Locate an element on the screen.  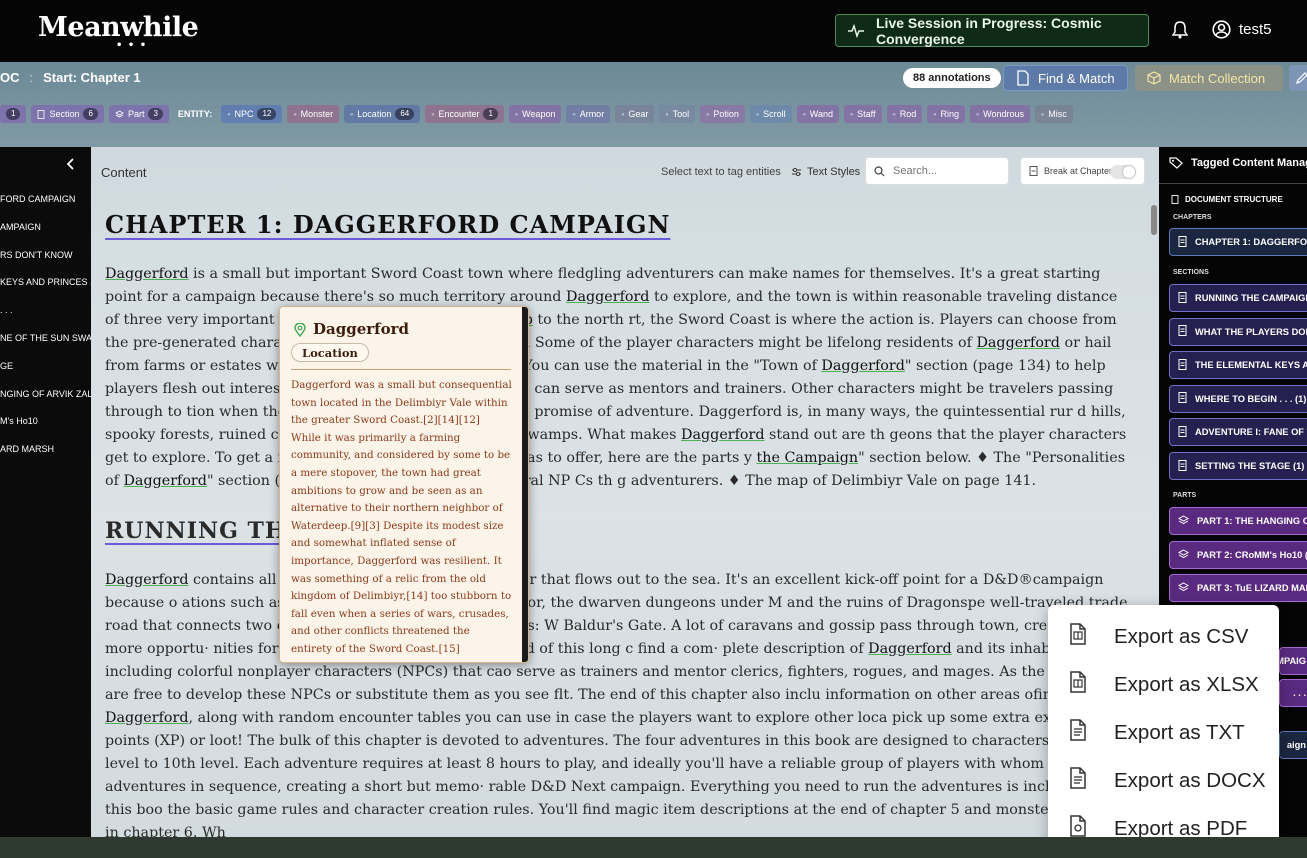
structure-item-part: PART 1: THE HANGING OF is located at coordinates (1238, 521).